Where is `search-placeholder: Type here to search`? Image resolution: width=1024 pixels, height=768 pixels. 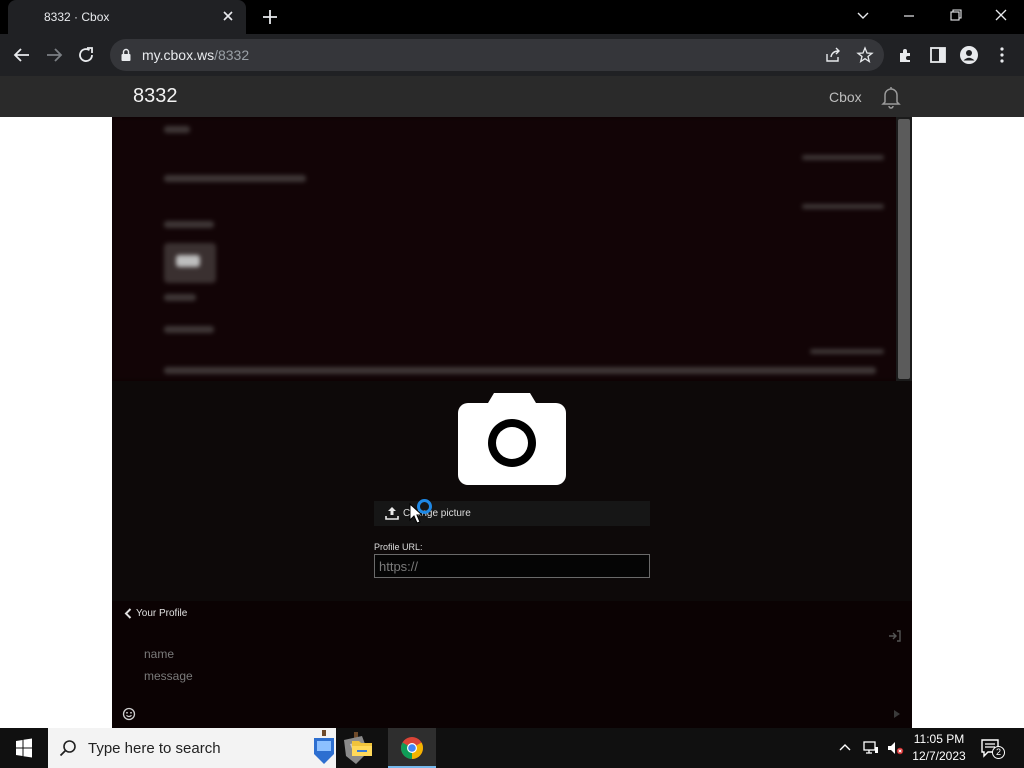
search-placeholder: Type here to search is located at coordinates (154, 748).